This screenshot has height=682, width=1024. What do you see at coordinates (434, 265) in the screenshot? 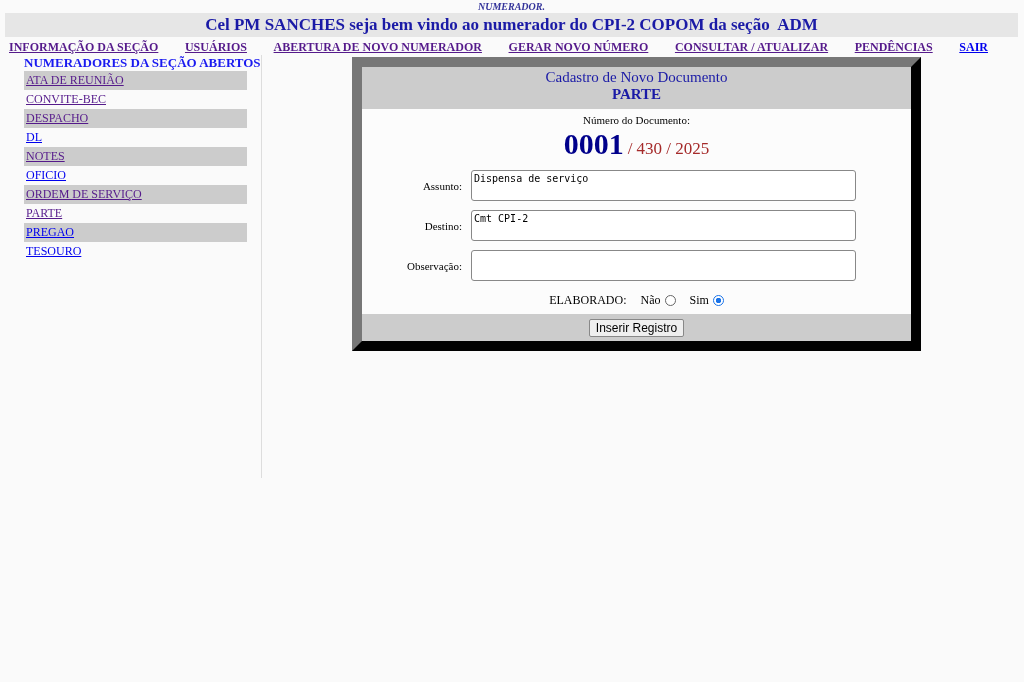
I see `field-label: Observação:` at bounding box center [434, 265].